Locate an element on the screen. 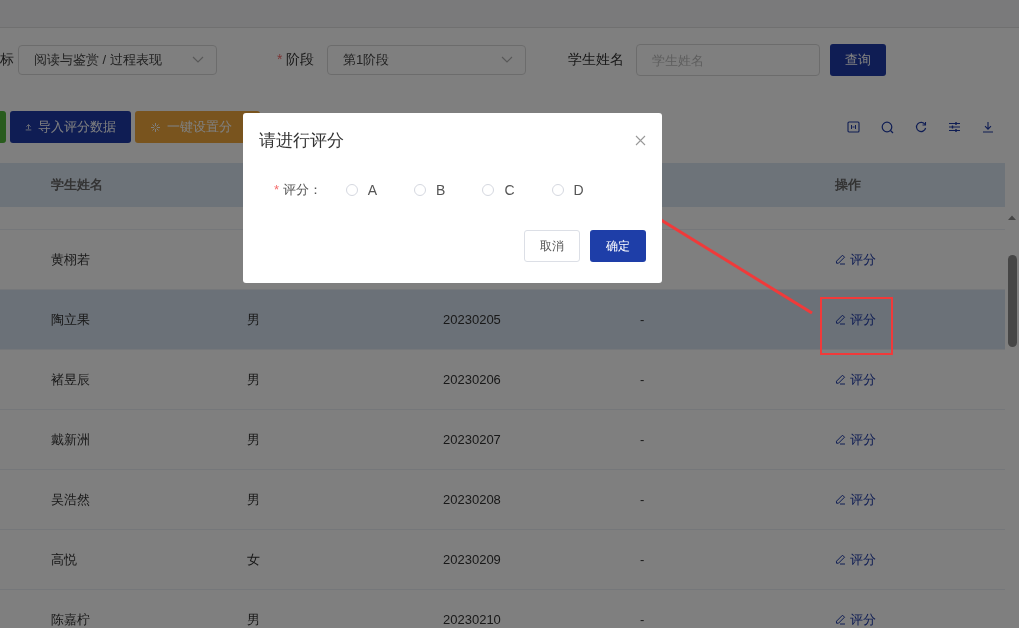 The height and width of the screenshot is (628, 1019). dialog-title: 请进行评分 is located at coordinates (301, 140).